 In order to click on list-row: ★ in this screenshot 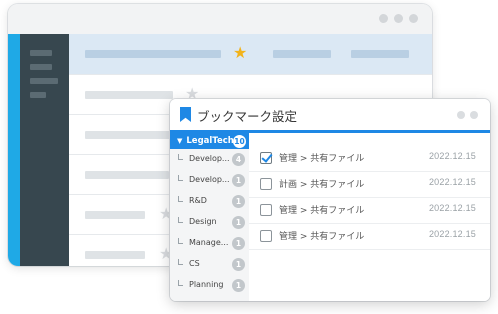, I will do `click(250, 54)`.